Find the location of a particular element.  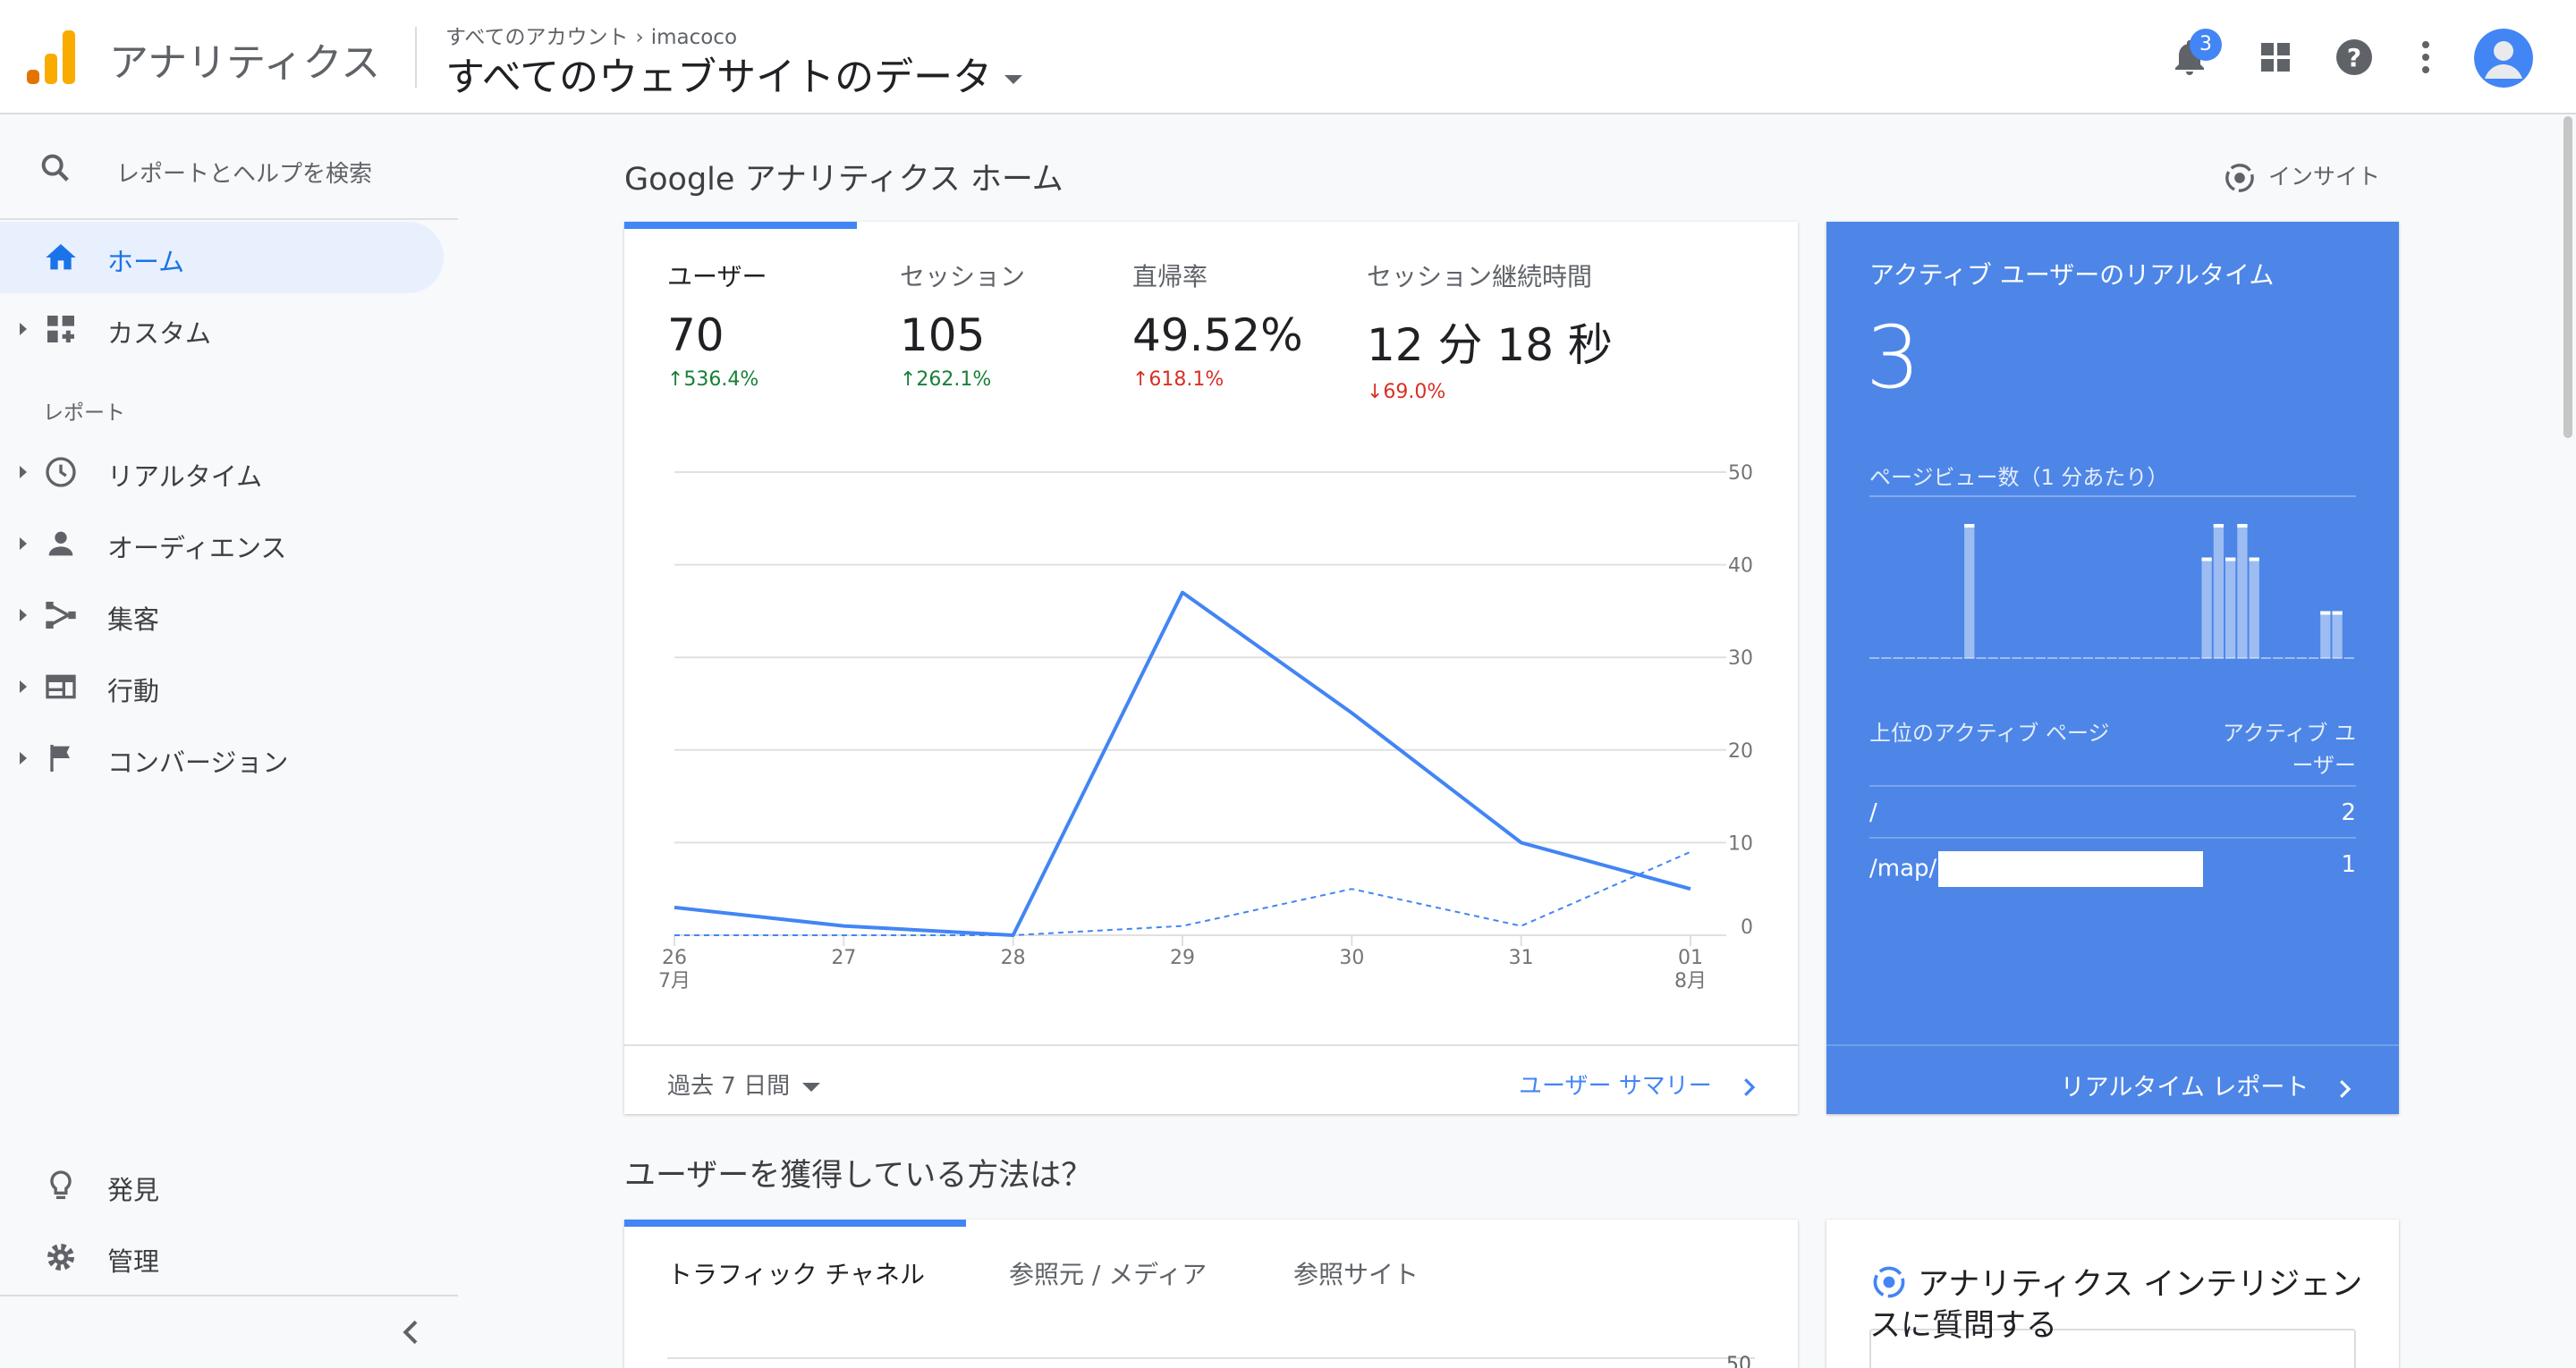

caret-down-icon is located at coordinates (1013, 80).